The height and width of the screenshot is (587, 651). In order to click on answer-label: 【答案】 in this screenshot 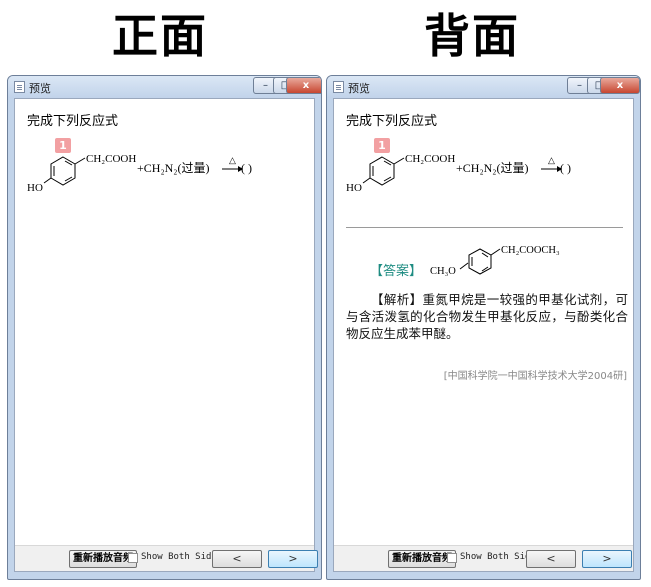, I will do `click(396, 271)`.